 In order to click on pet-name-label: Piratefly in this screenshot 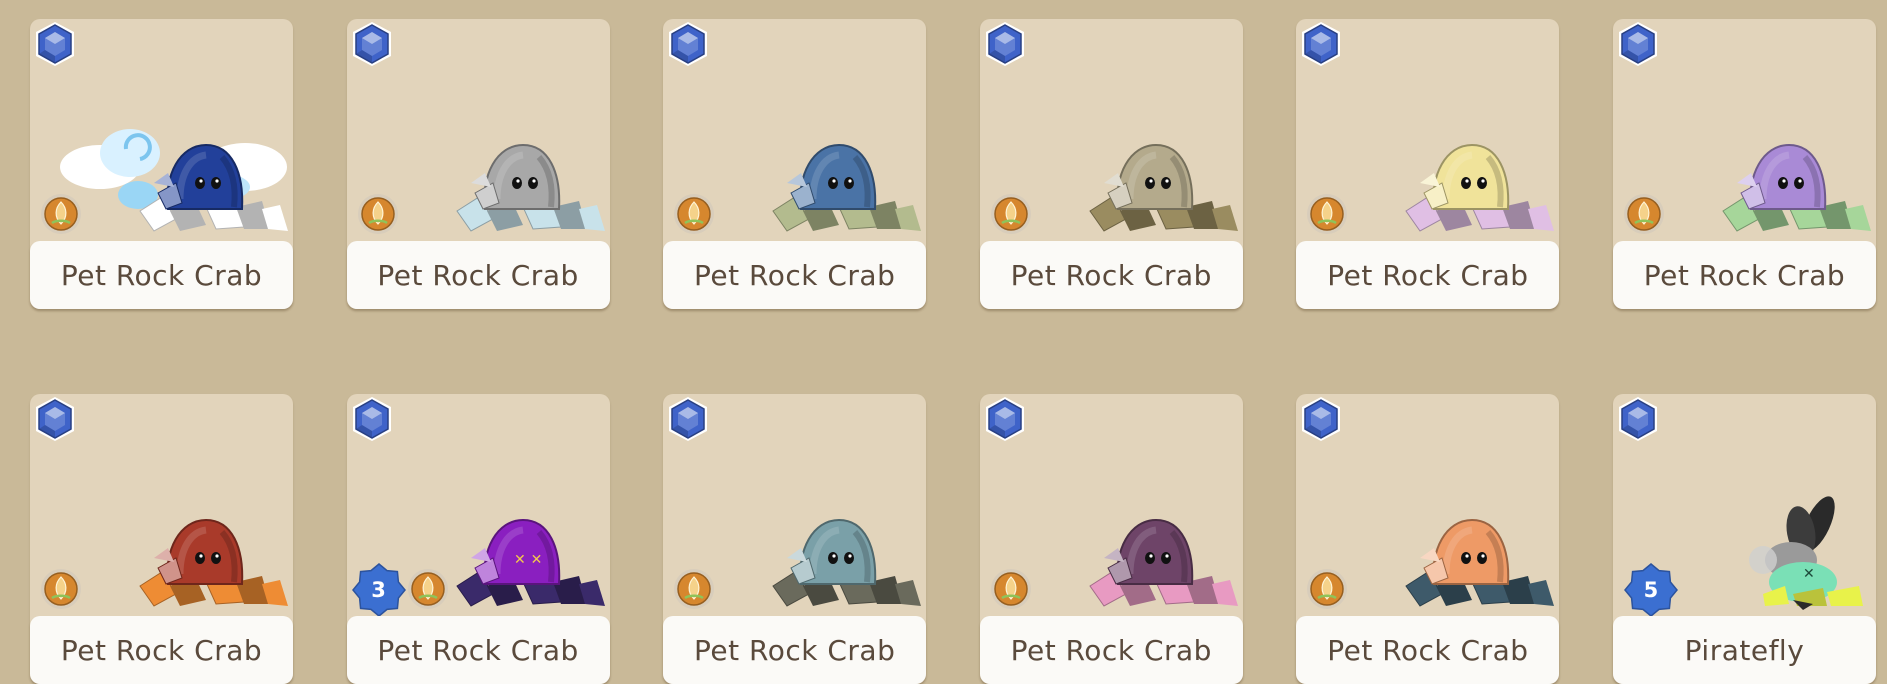, I will do `click(1744, 650)`.